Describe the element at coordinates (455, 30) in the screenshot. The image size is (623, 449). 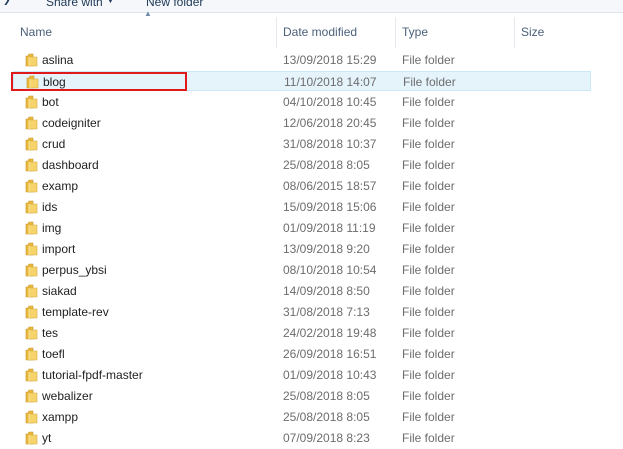
I see `column-header-type: Type` at that location.